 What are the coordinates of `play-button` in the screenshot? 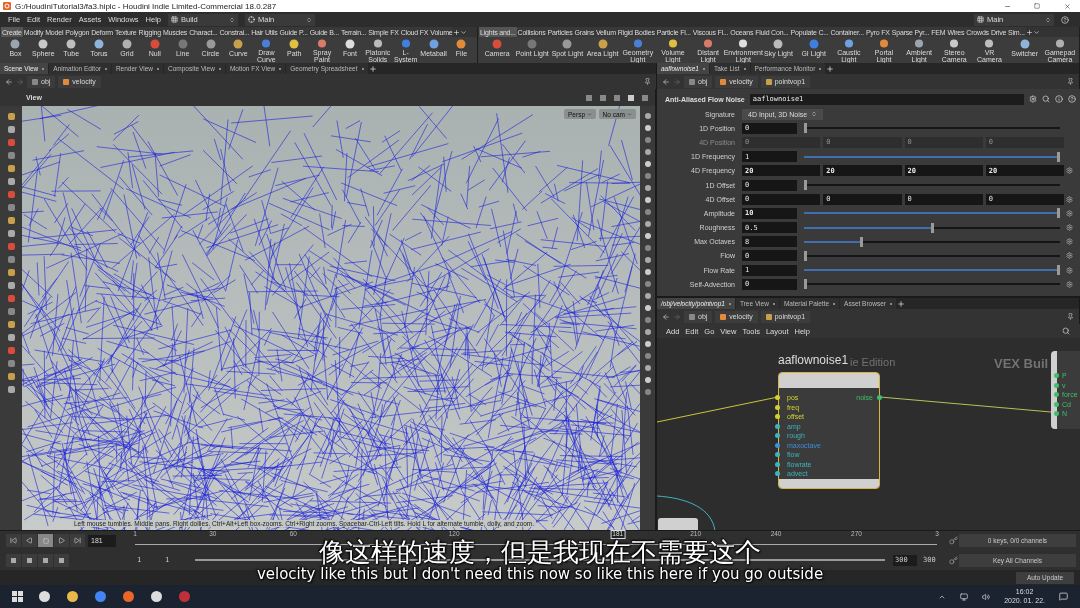 It's located at (61, 541).